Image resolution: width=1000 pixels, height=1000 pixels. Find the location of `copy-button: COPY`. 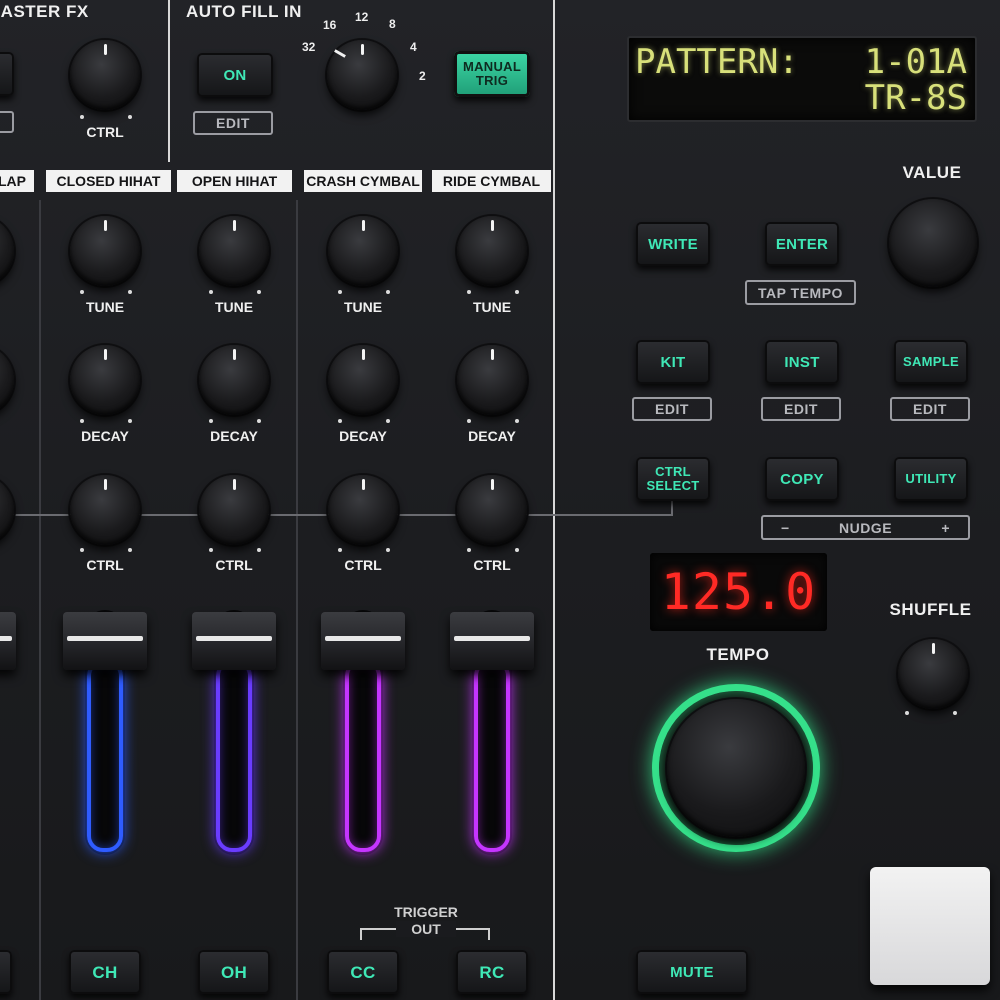

copy-button: COPY is located at coordinates (802, 479).